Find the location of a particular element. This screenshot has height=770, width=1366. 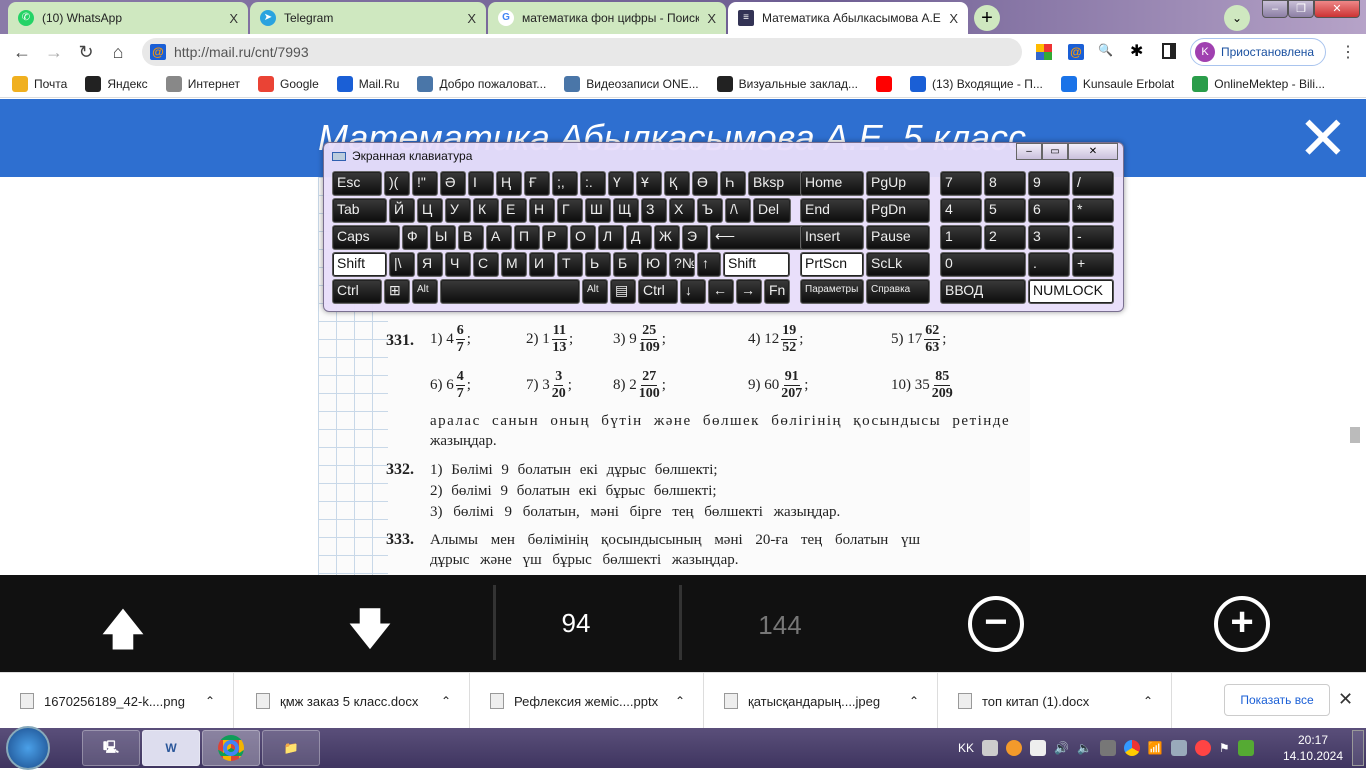

key-е: Е is located at coordinates (514, 210).